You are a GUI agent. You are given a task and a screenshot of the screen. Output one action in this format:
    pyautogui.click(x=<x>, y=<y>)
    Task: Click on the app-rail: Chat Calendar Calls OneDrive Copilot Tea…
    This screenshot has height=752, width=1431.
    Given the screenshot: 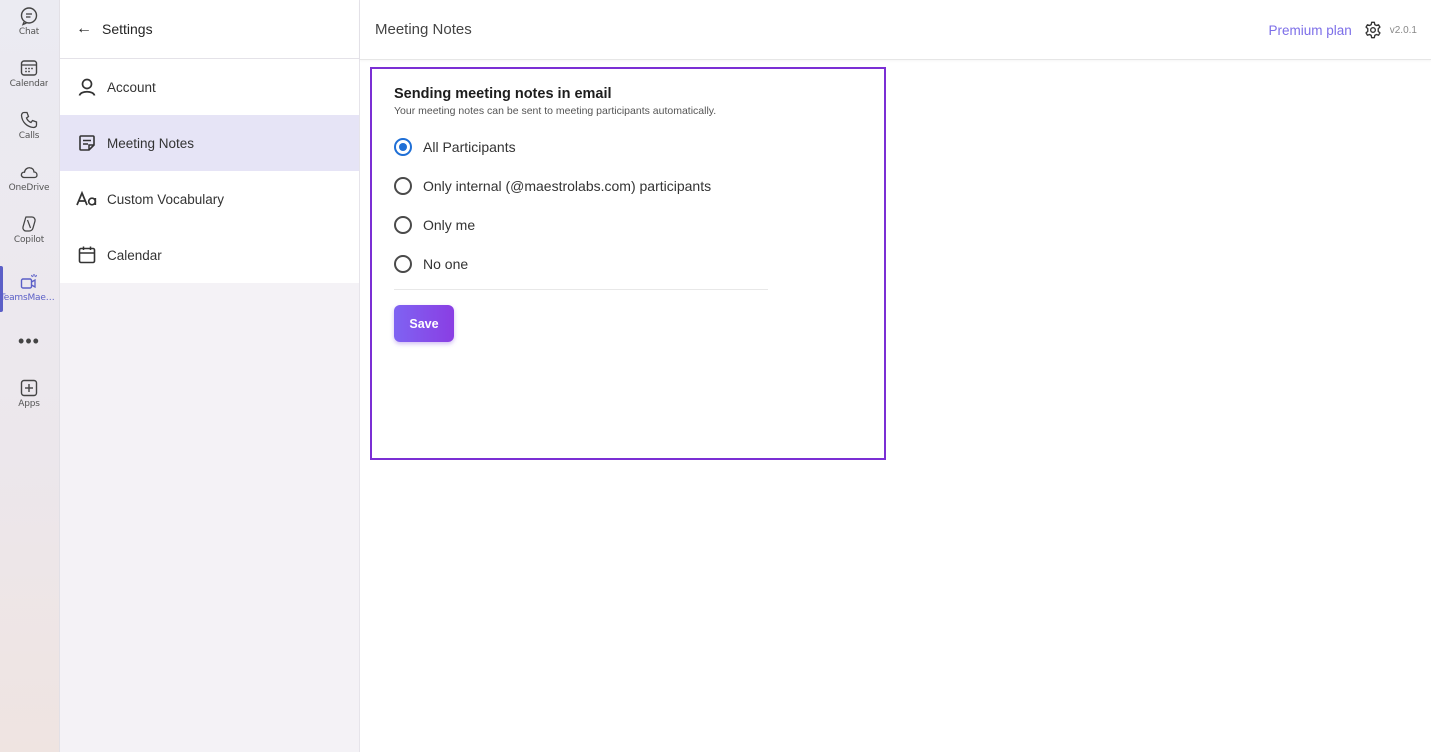 What is the action you would take?
    pyautogui.click(x=30, y=376)
    